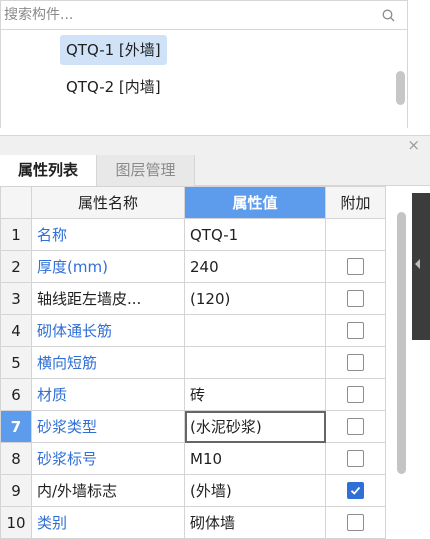 The image size is (430, 539). Describe the element at coordinates (417, 264) in the screenshot. I see `collapse-arrow-icon` at that location.